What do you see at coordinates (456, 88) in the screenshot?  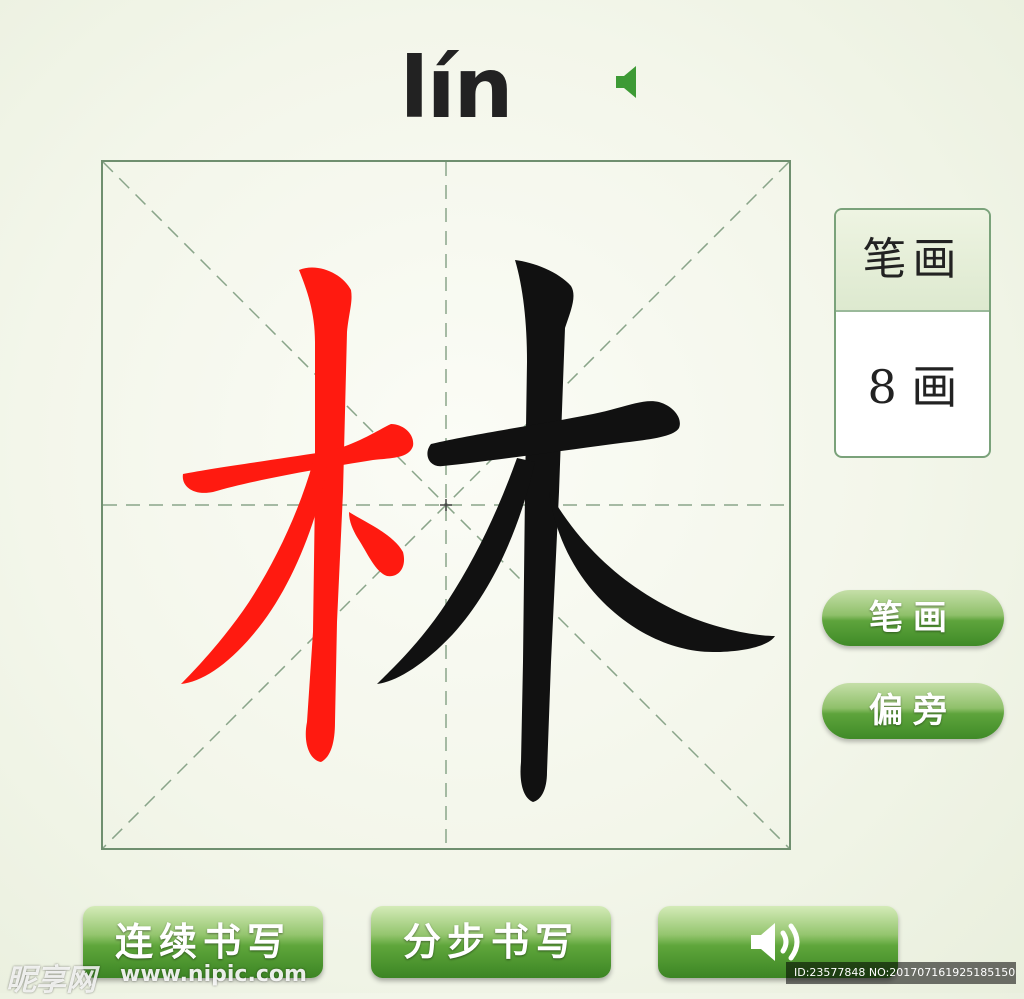 I see `pinyin-label: lín` at bounding box center [456, 88].